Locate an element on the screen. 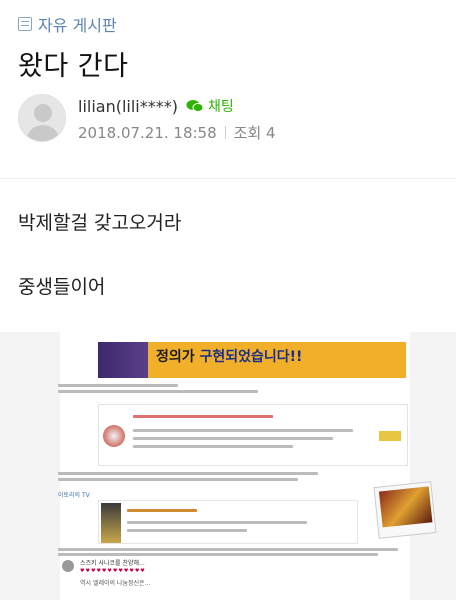 This screenshot has height=600, width=456. photo-card is located at coordinates (405, 510).